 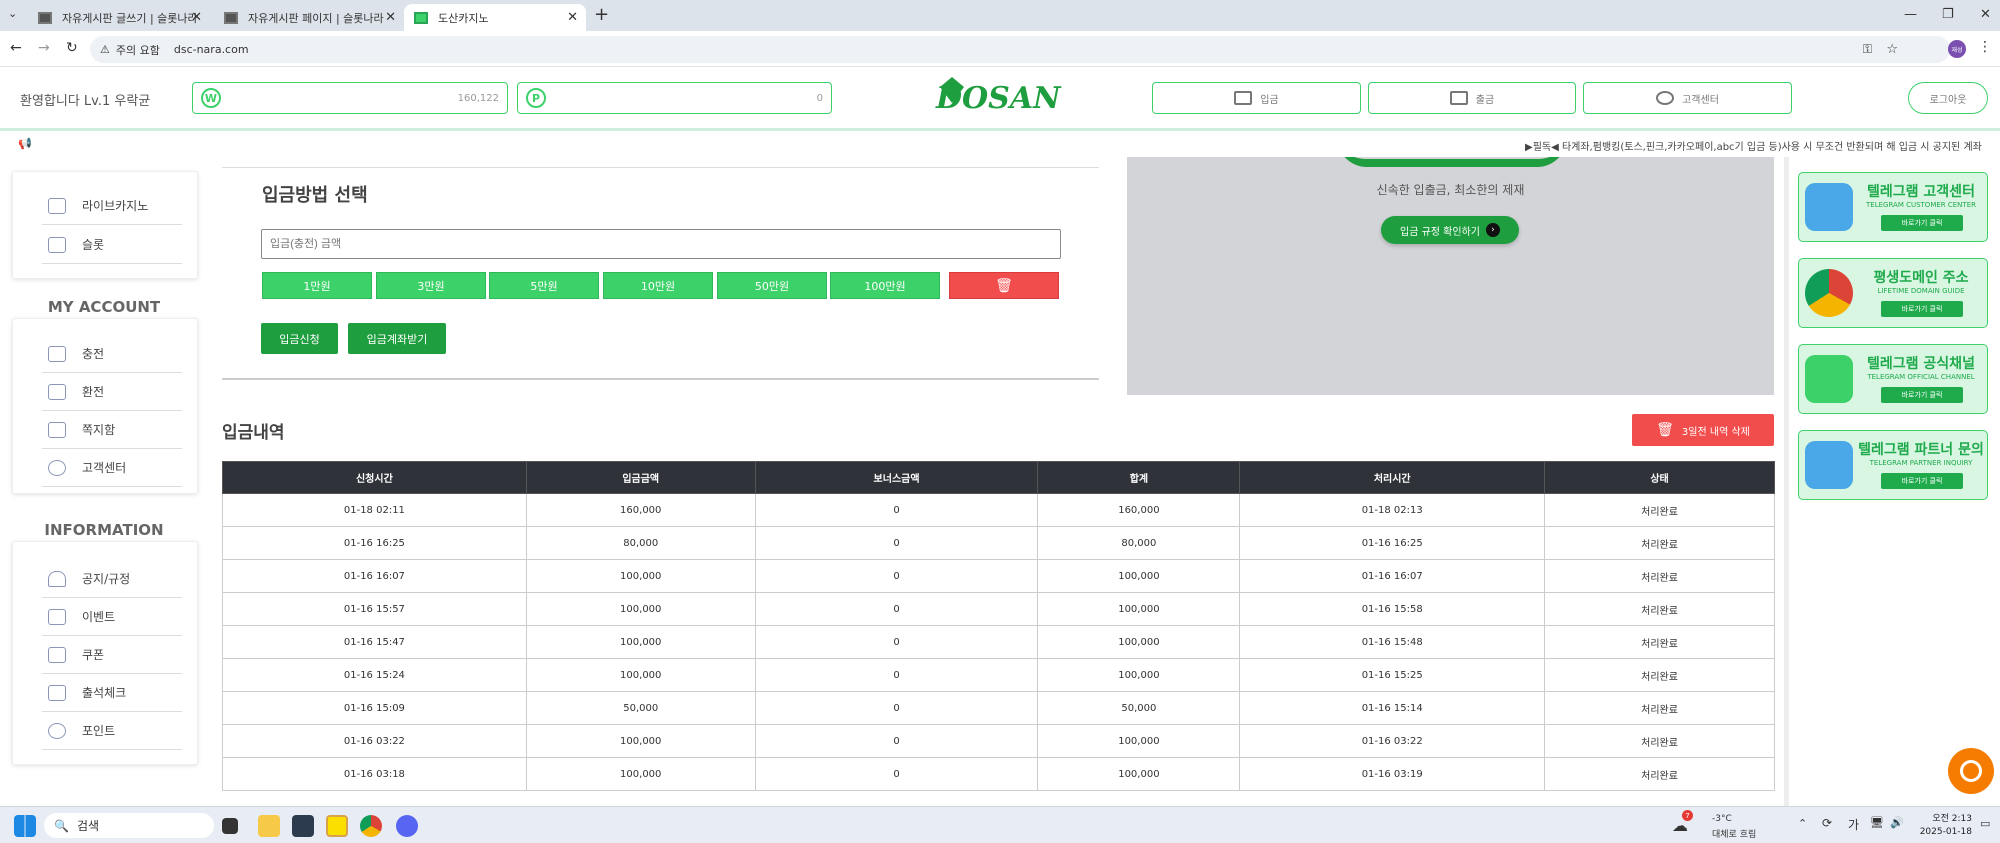 What do you see at coordinates (1985, 823) in the screenshot?
I see `notification-icon: ▭` at bounding box center [1985, 823].